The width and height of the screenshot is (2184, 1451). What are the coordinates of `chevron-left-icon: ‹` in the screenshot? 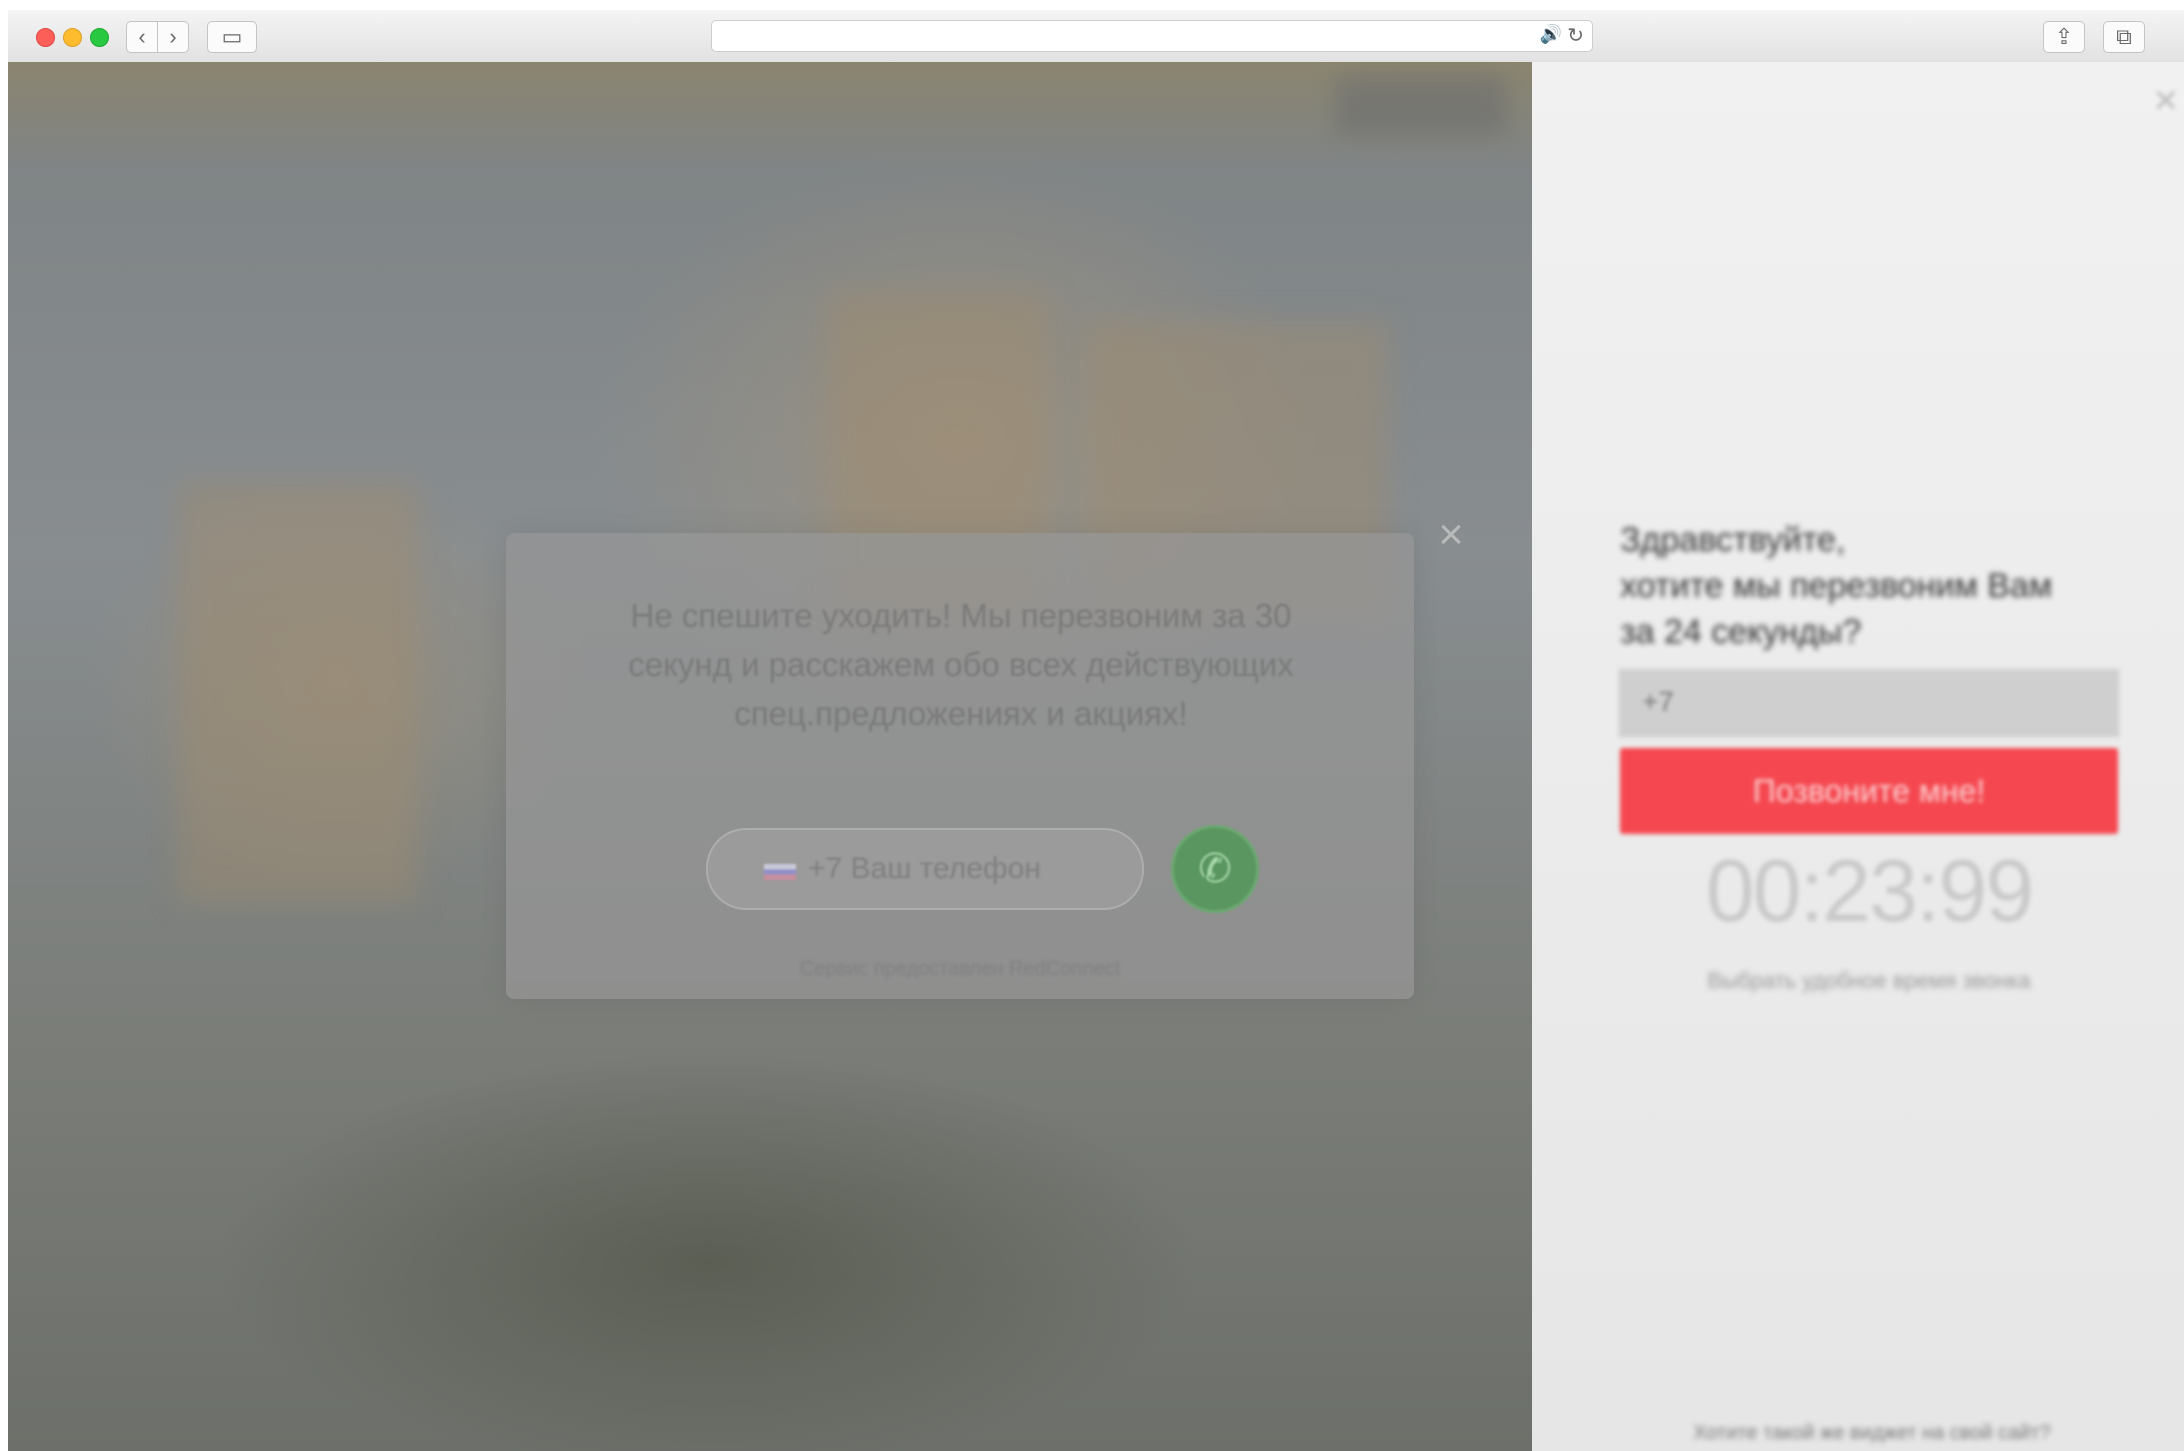 It's located at (142, 36).